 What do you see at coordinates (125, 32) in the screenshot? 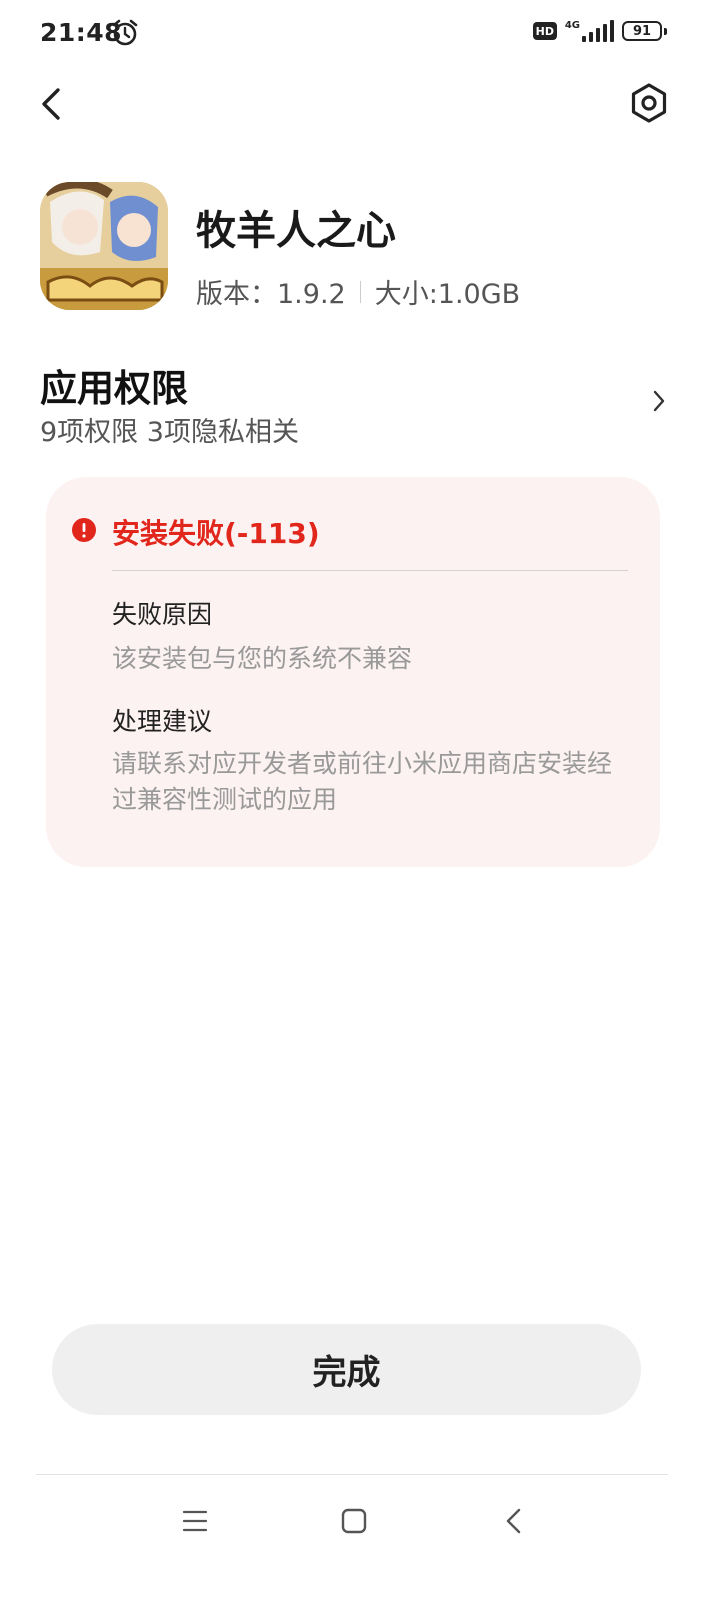
I see `alarm-icon` at bounding box center [125, 32].